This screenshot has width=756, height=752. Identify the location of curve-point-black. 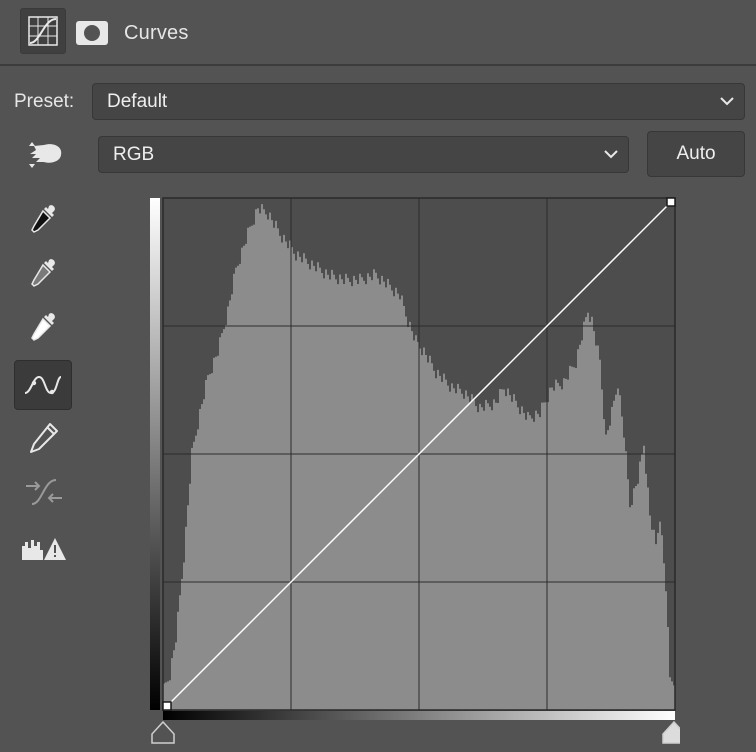
(167, 706).